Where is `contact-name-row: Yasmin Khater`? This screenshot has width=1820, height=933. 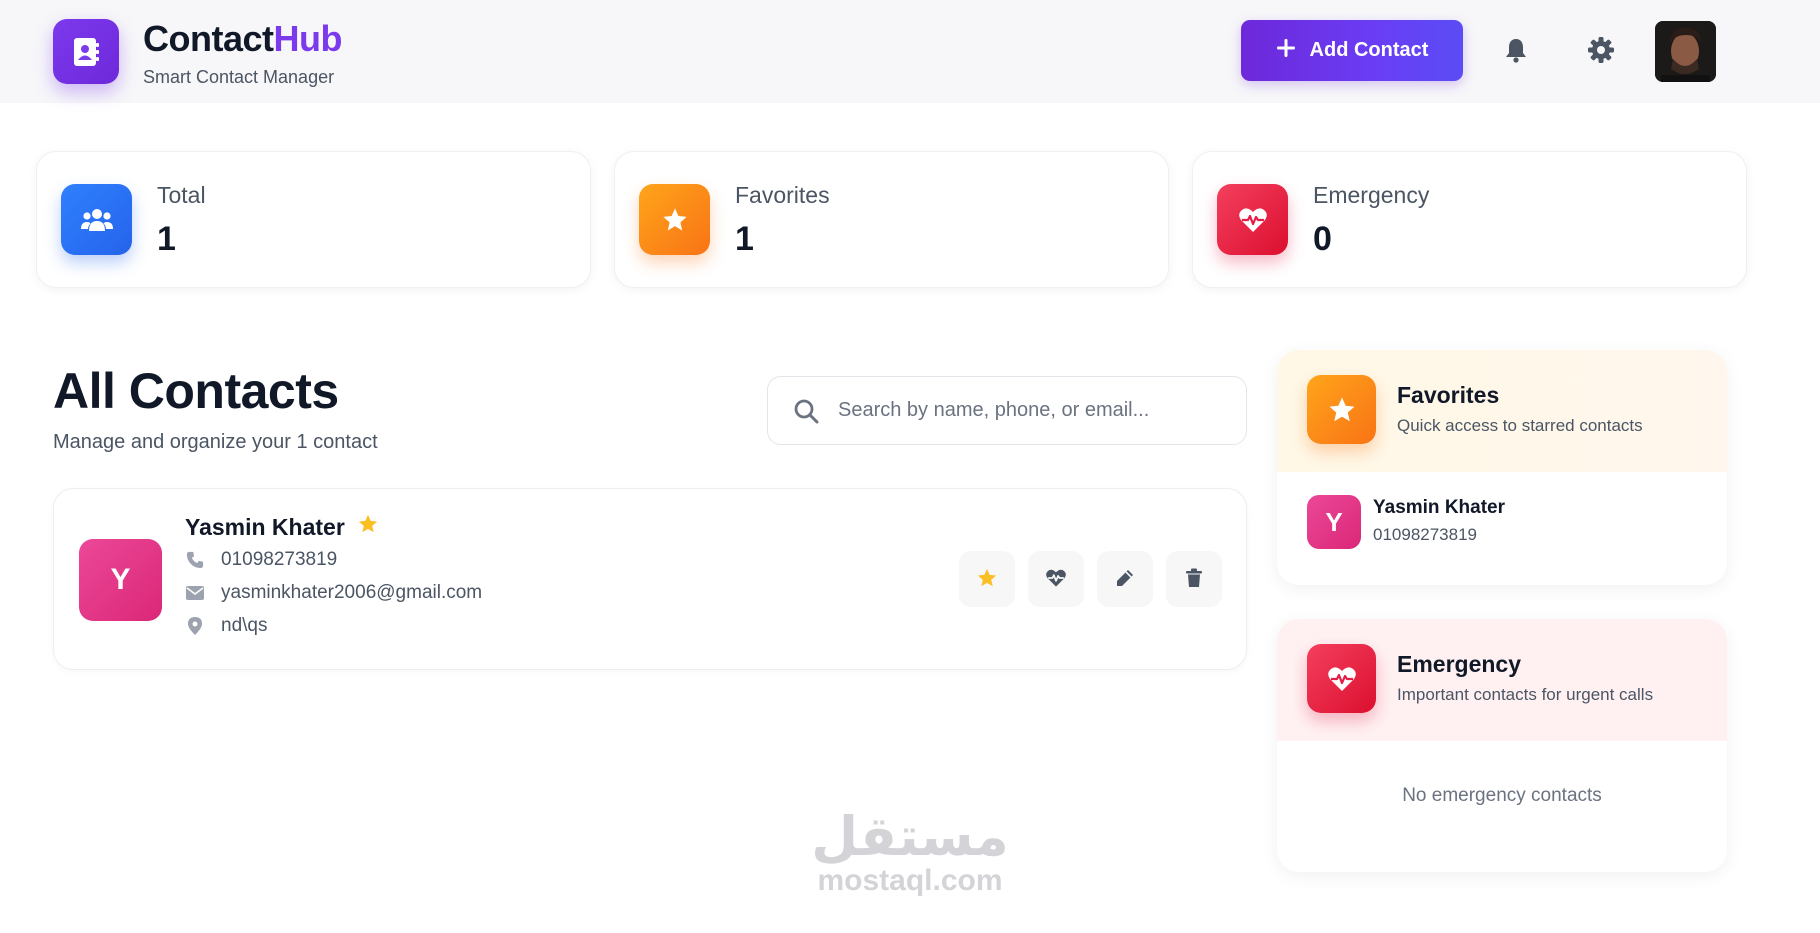
contact-name-row: Yasmin Khater is located at coordinates (282, 527).